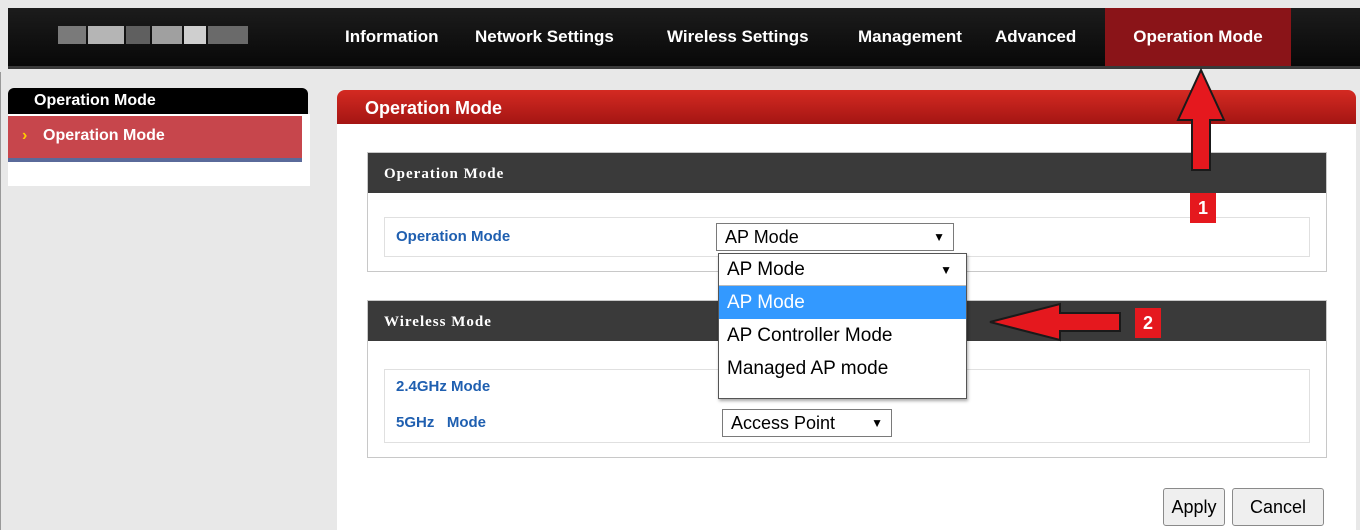 Image resolution: width=1360 pixels, height=530 pixels. I want to click on arrow-up-icon, so click(1201, 119).